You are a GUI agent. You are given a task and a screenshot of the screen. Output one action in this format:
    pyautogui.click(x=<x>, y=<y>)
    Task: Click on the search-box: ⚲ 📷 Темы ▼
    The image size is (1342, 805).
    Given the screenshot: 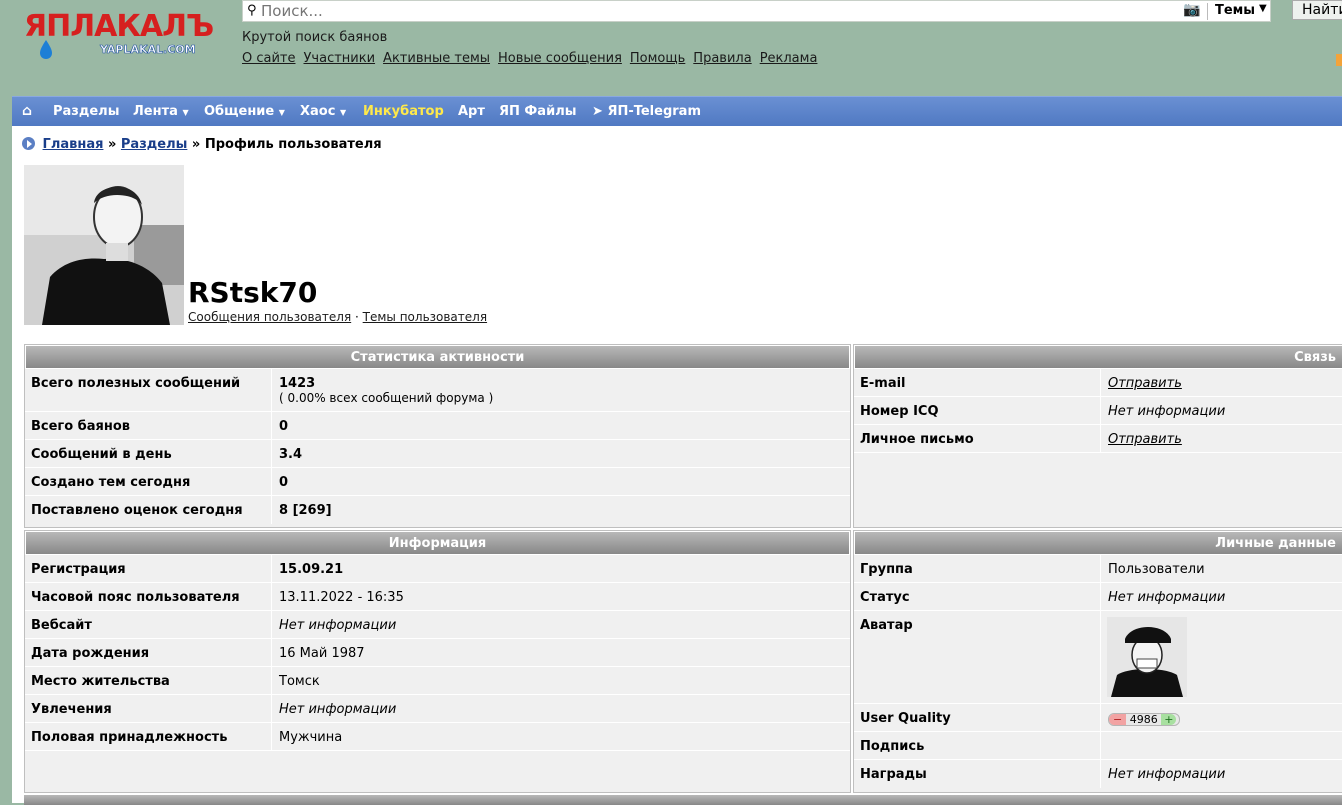 What is the action you would take?
    pyautogui.click(x=756, y=11)
    